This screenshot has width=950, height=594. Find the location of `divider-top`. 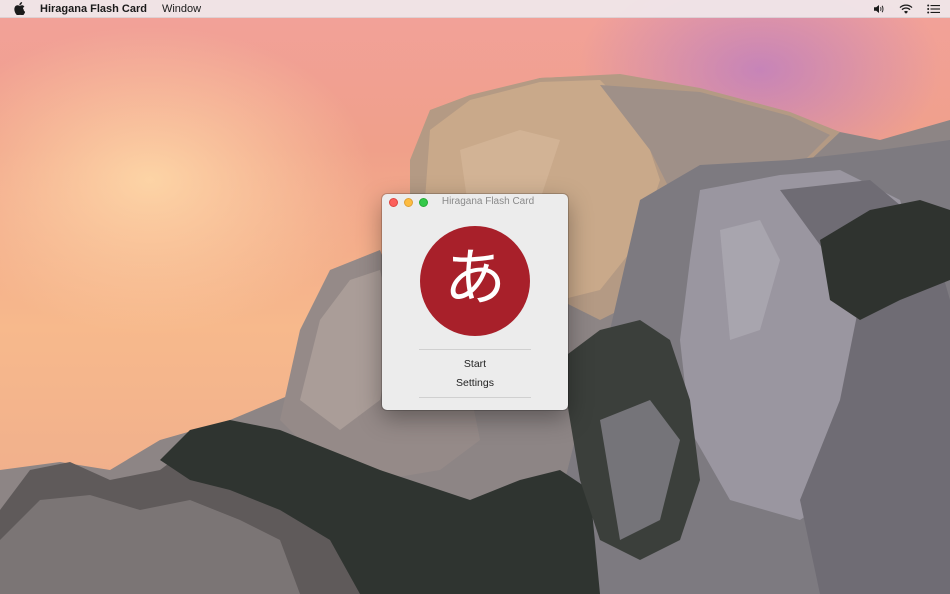

divider-top is located at coordinates (475, 349).